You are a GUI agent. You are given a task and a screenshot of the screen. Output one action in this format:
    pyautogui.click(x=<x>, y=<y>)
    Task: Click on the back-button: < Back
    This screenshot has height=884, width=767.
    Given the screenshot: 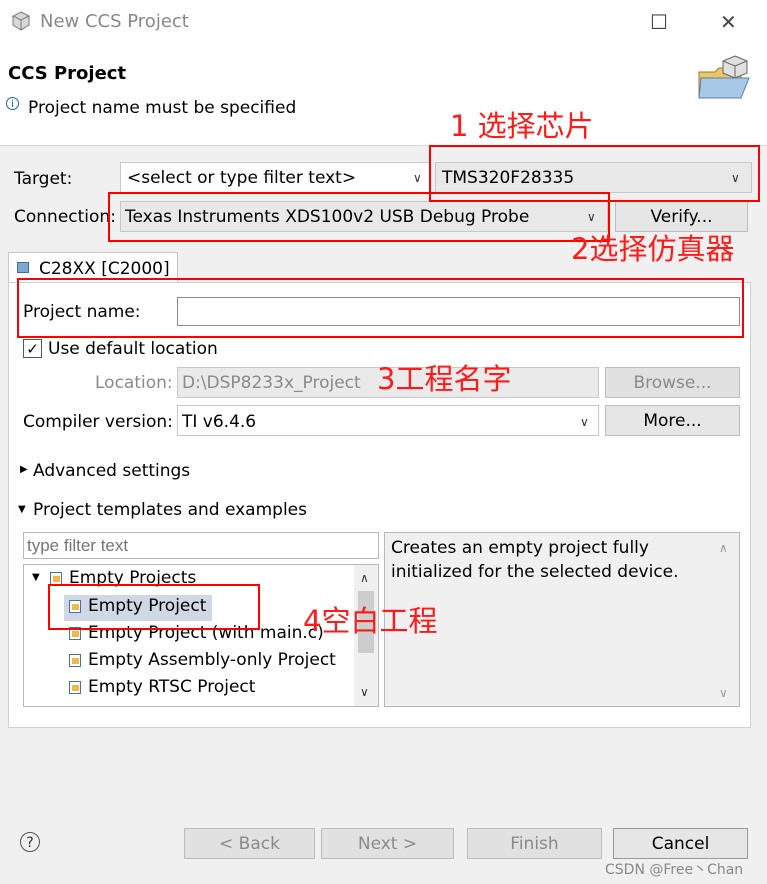 What is the action you would take?
    pyautogui.click(x=249, y=843)
    